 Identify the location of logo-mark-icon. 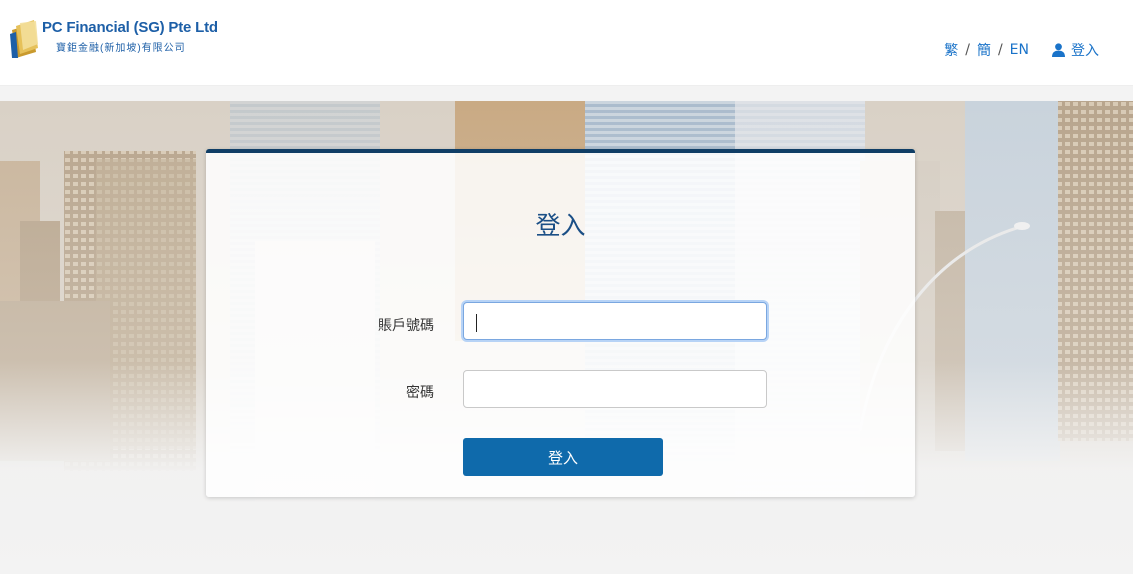
(24, 39).